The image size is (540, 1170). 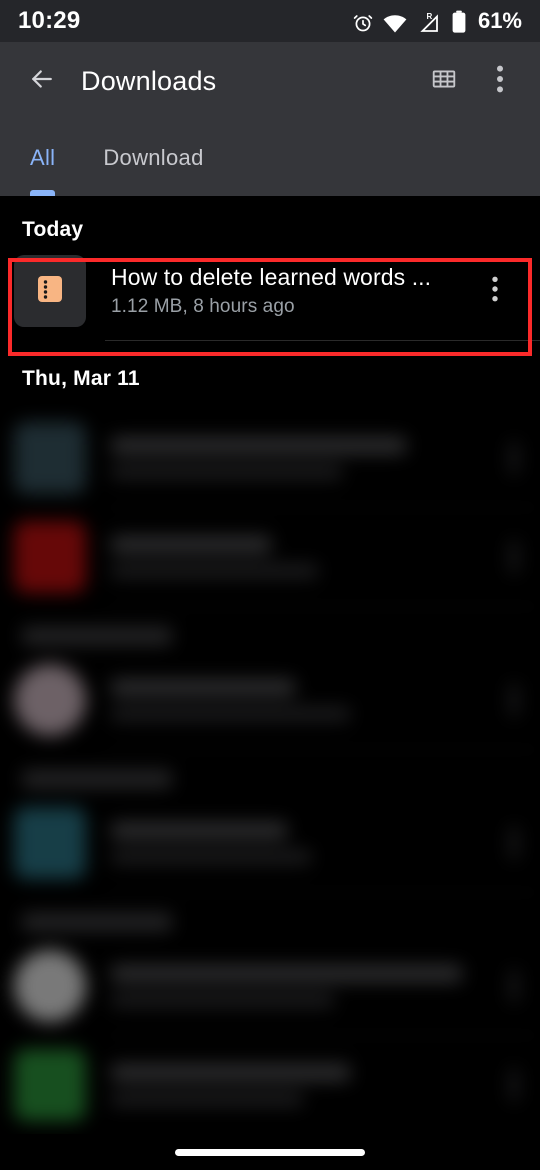 I want to click on alarm-icon, so click(x=363, y=23).